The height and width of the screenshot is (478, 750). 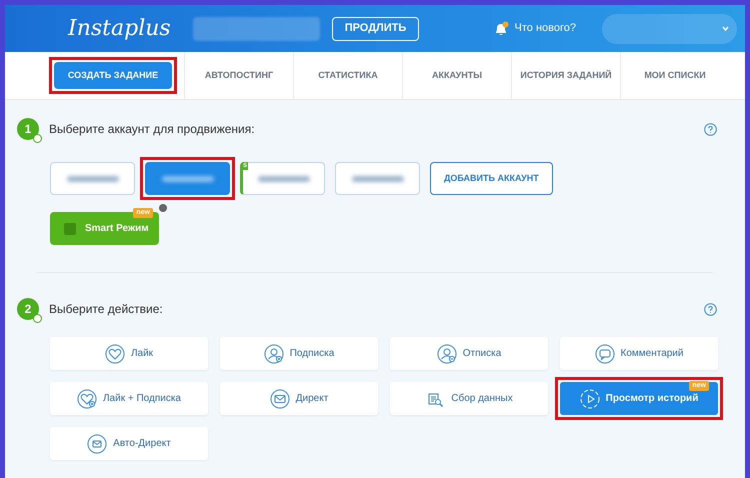 What do you see at coordinates (566, 76) in the screenshot?
I see `nav-tab: ИСТОРИЯ ЗАДАНИЙ` at bounding box center [566, 76].